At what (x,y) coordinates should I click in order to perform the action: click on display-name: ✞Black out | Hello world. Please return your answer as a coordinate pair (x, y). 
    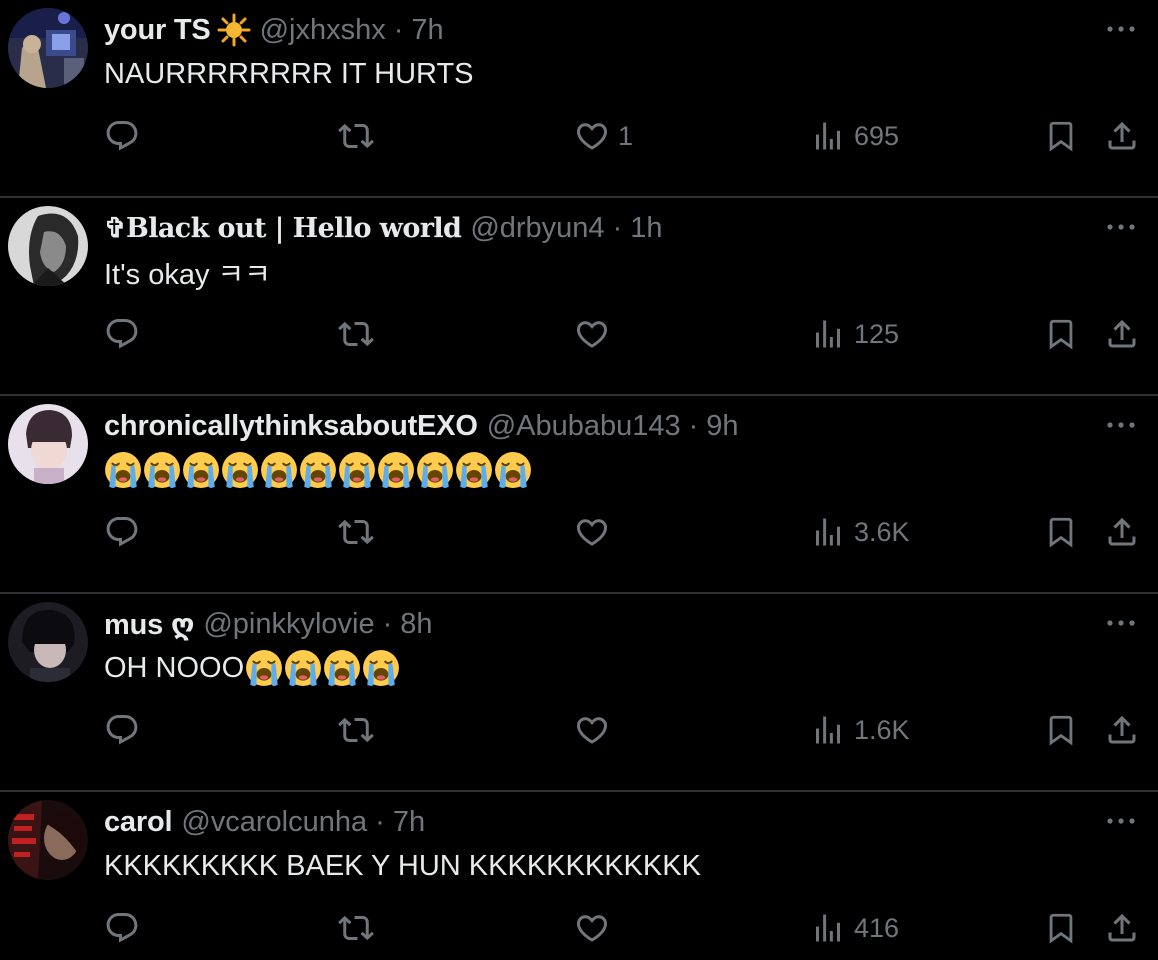
    Looking at the image, I should click on (283, 228).